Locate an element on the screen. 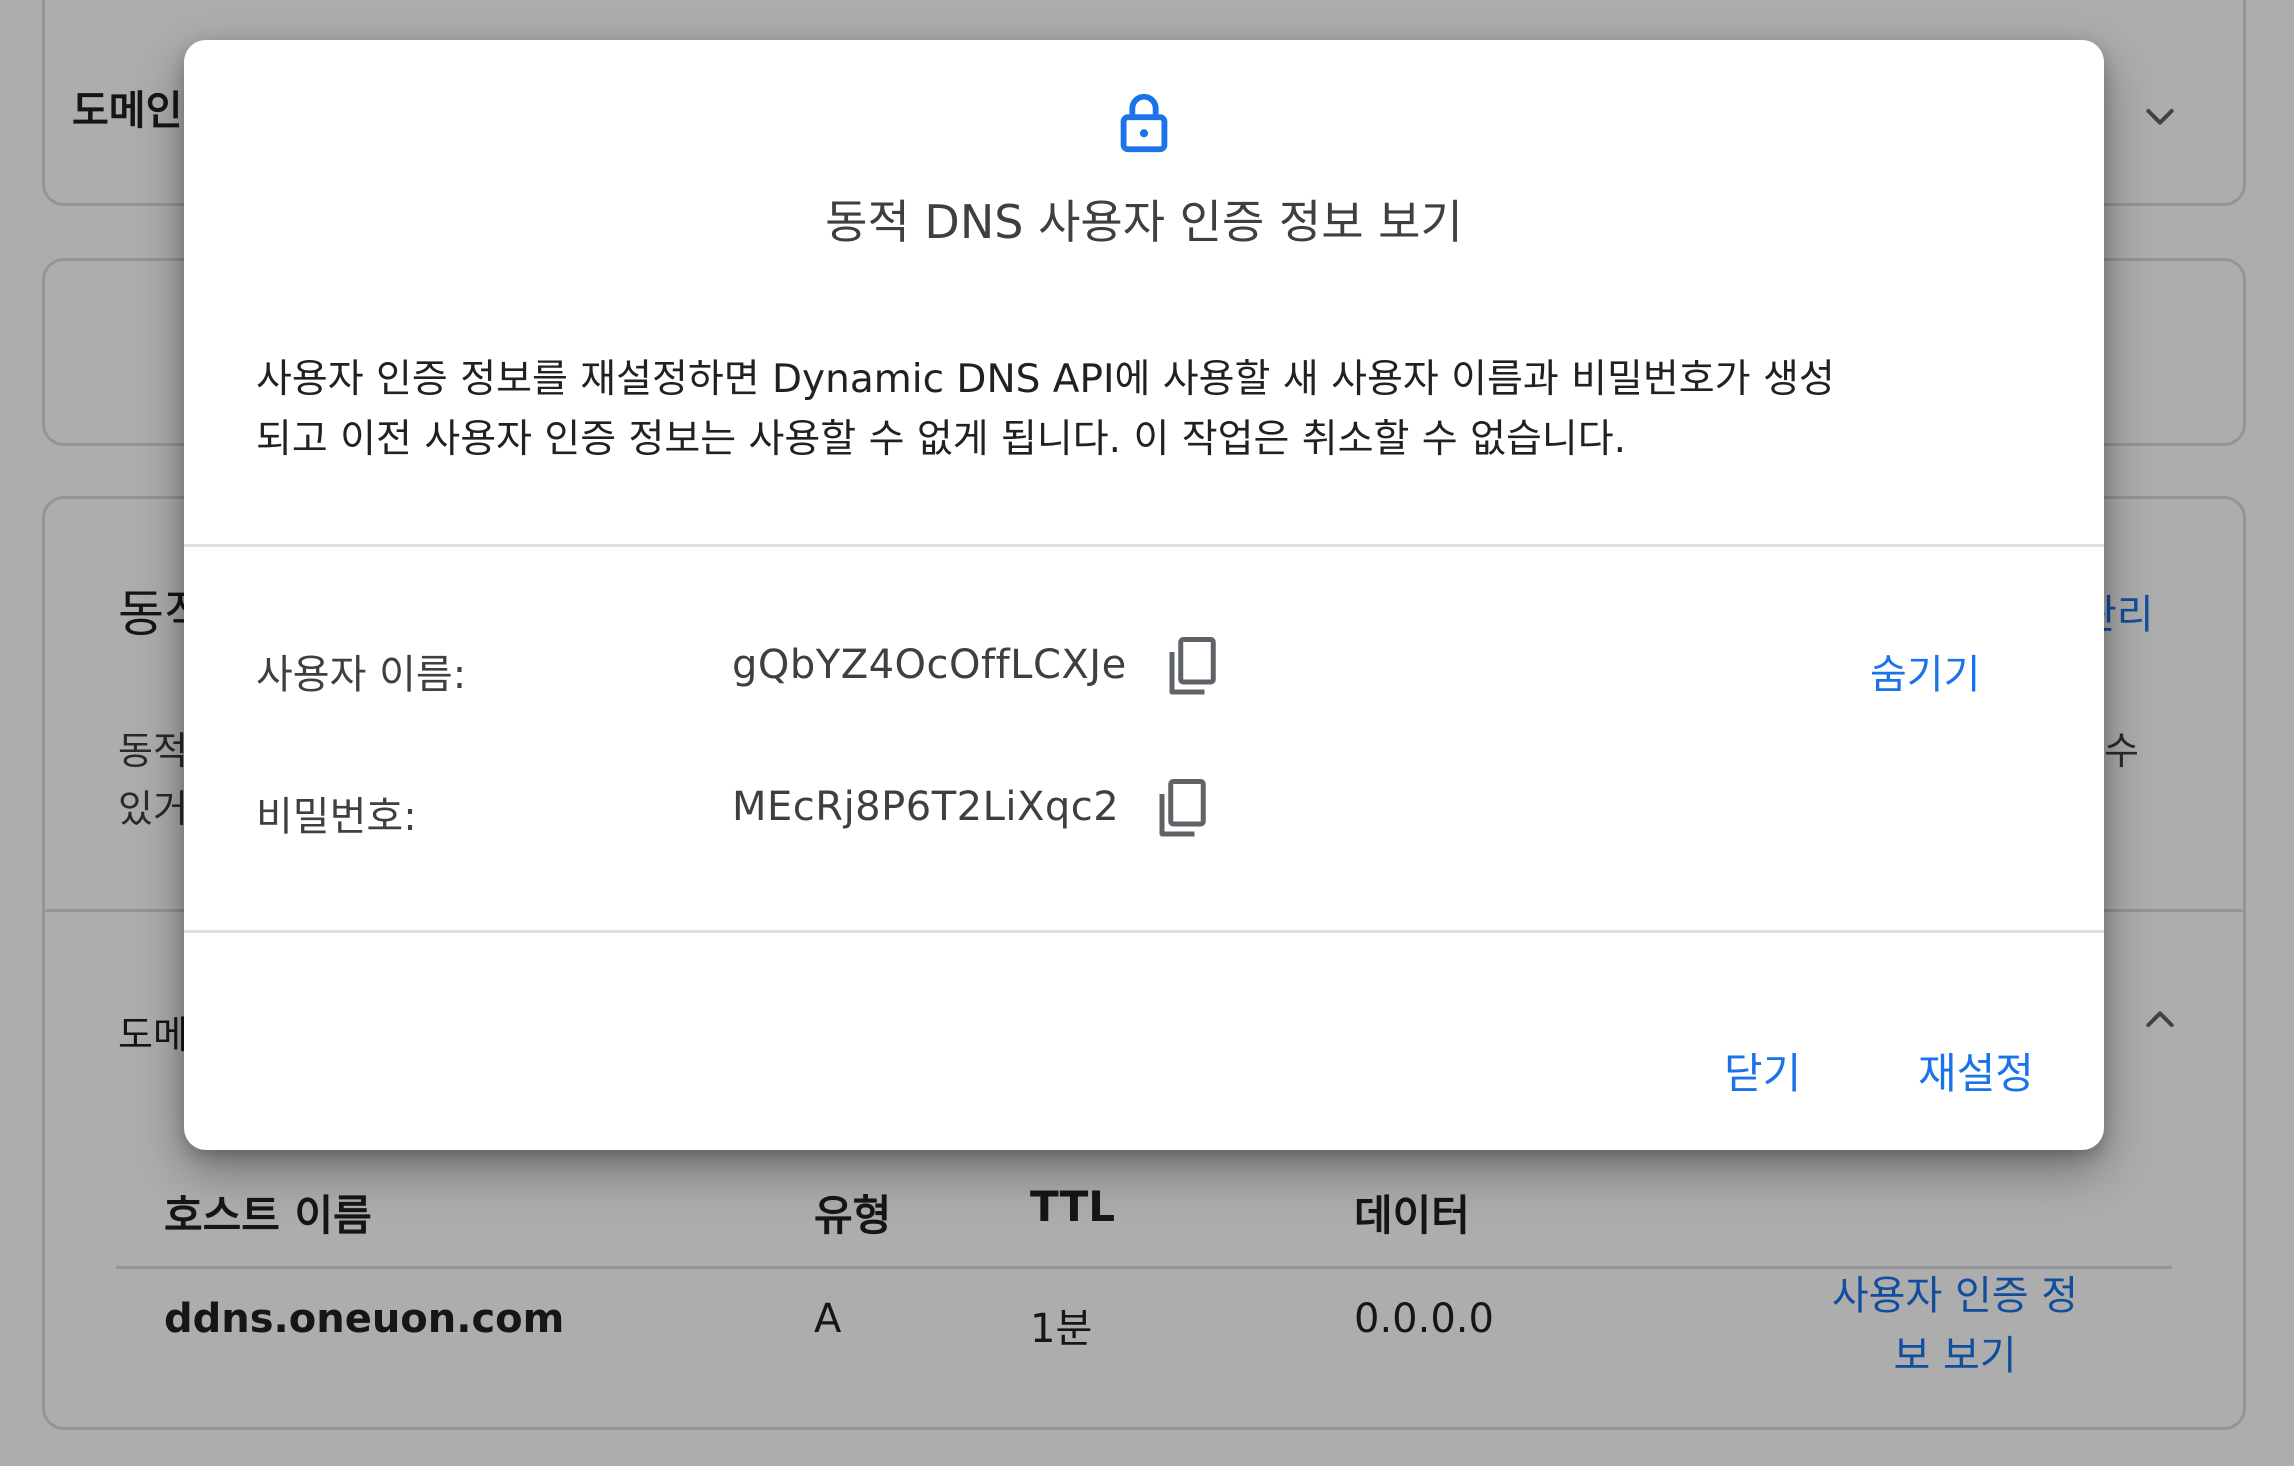 This screenshot has height=1466, width=2294. copy-username-icon is located at coordinates (1192, 667).